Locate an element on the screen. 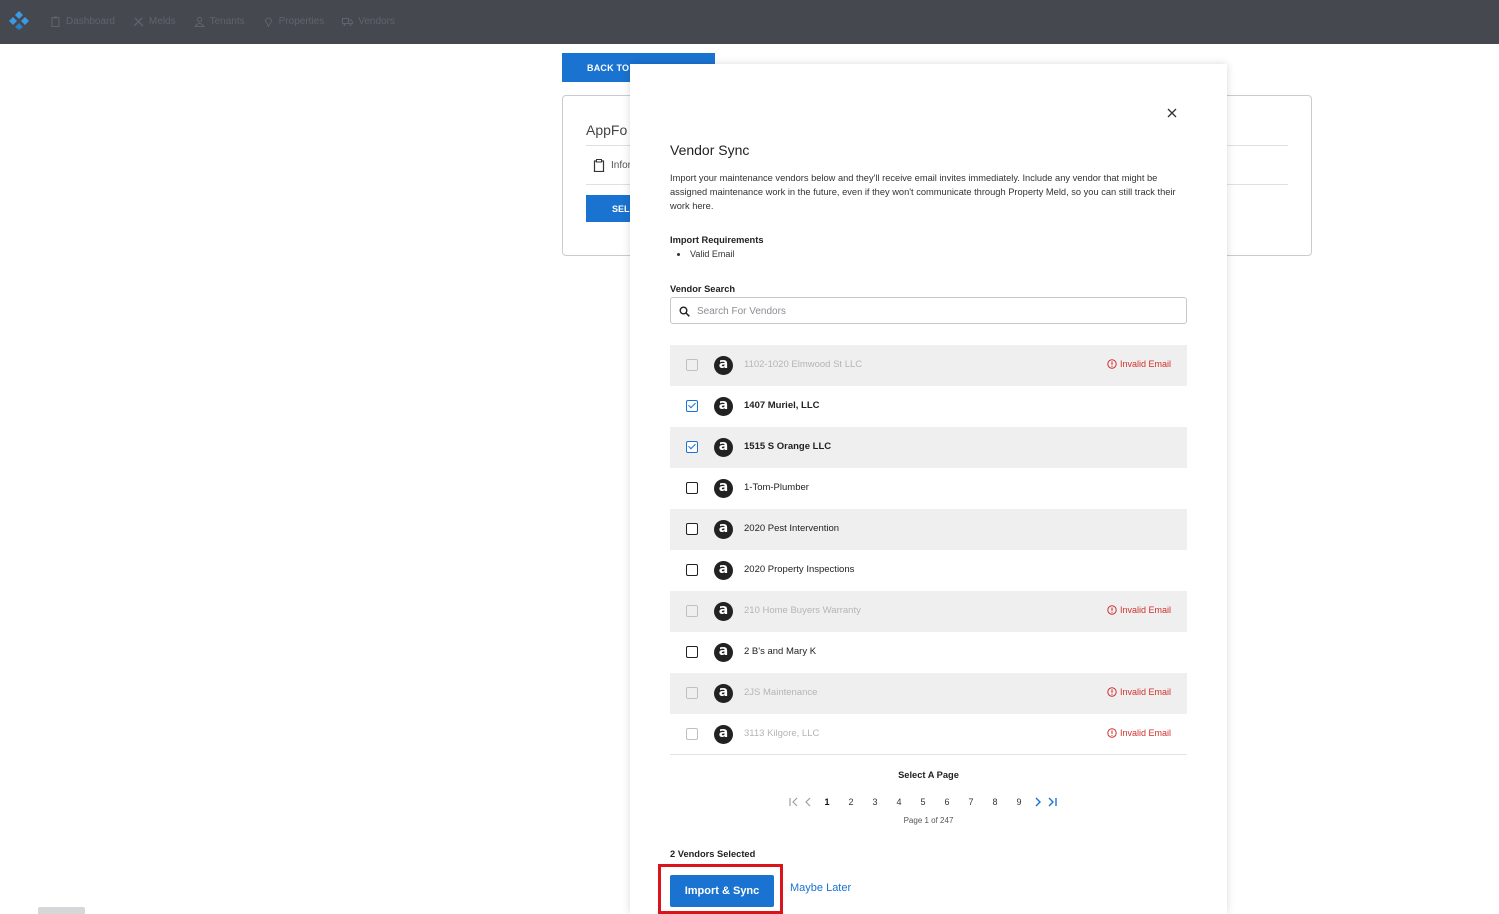 The width and height of the screenshot is (1499, 914). vendor-name: 3113 Kilgore, LLC is located at coordinates (782, 733).